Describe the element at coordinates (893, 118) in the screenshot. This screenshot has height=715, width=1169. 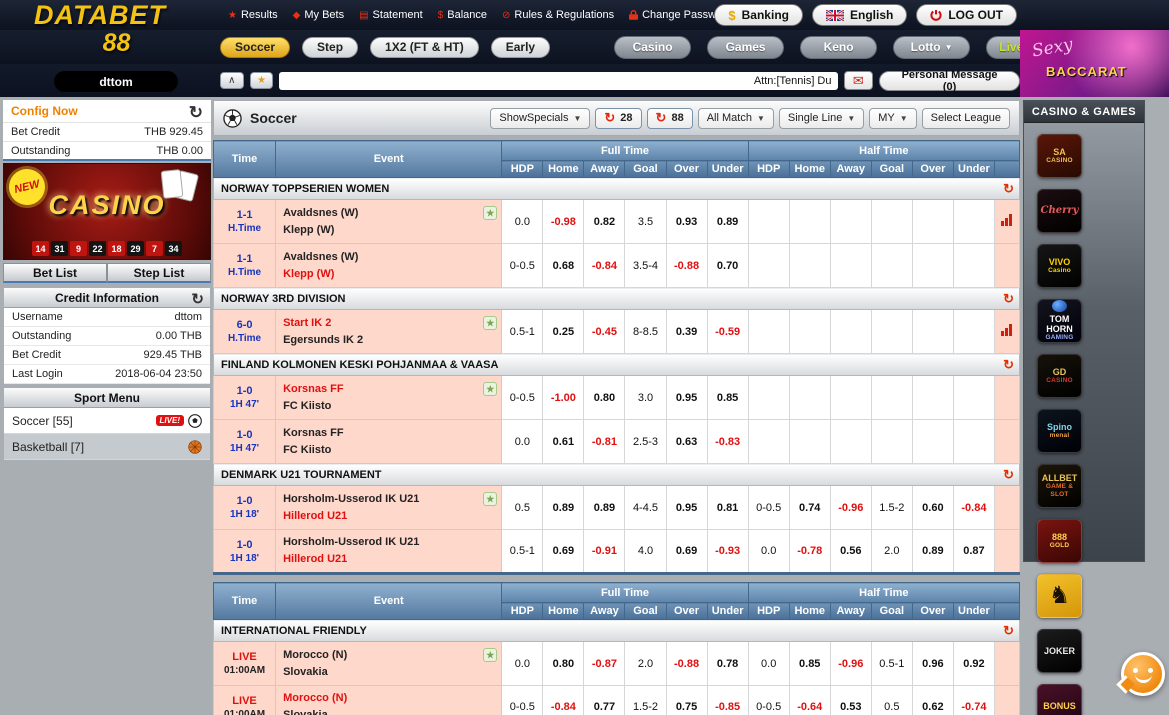
I see `control-odds-type-my: MY ▼` at that location.